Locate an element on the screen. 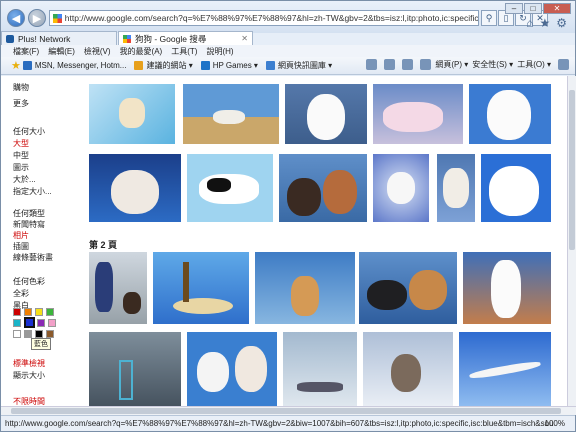  sidebar-more: 更多 is located at coordinates (21, 103).